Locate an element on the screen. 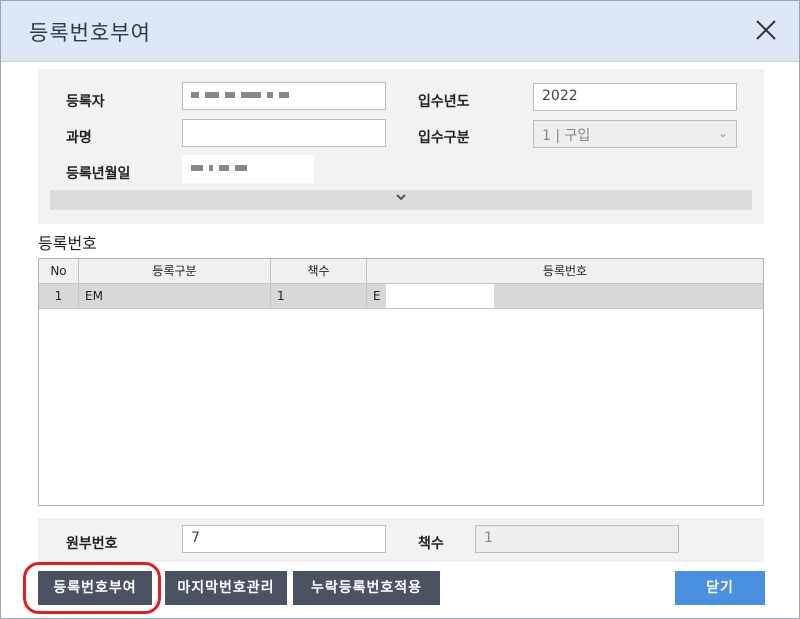 Image resolution: width=800 pixels, height=619 pixels. close-button: 닫기 is located at coordinates (720, 588).